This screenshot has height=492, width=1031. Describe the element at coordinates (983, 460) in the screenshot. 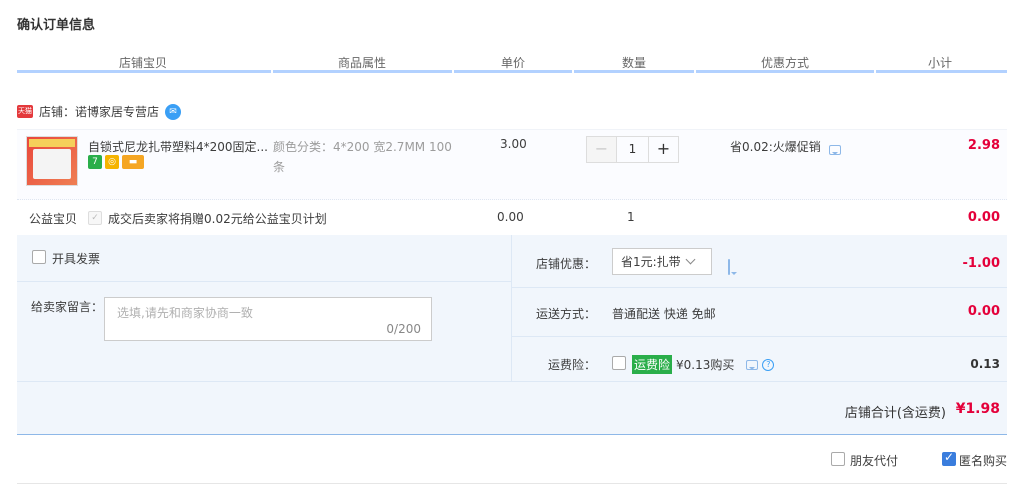

I see `anonymous-label: 匿名购买` at that location.